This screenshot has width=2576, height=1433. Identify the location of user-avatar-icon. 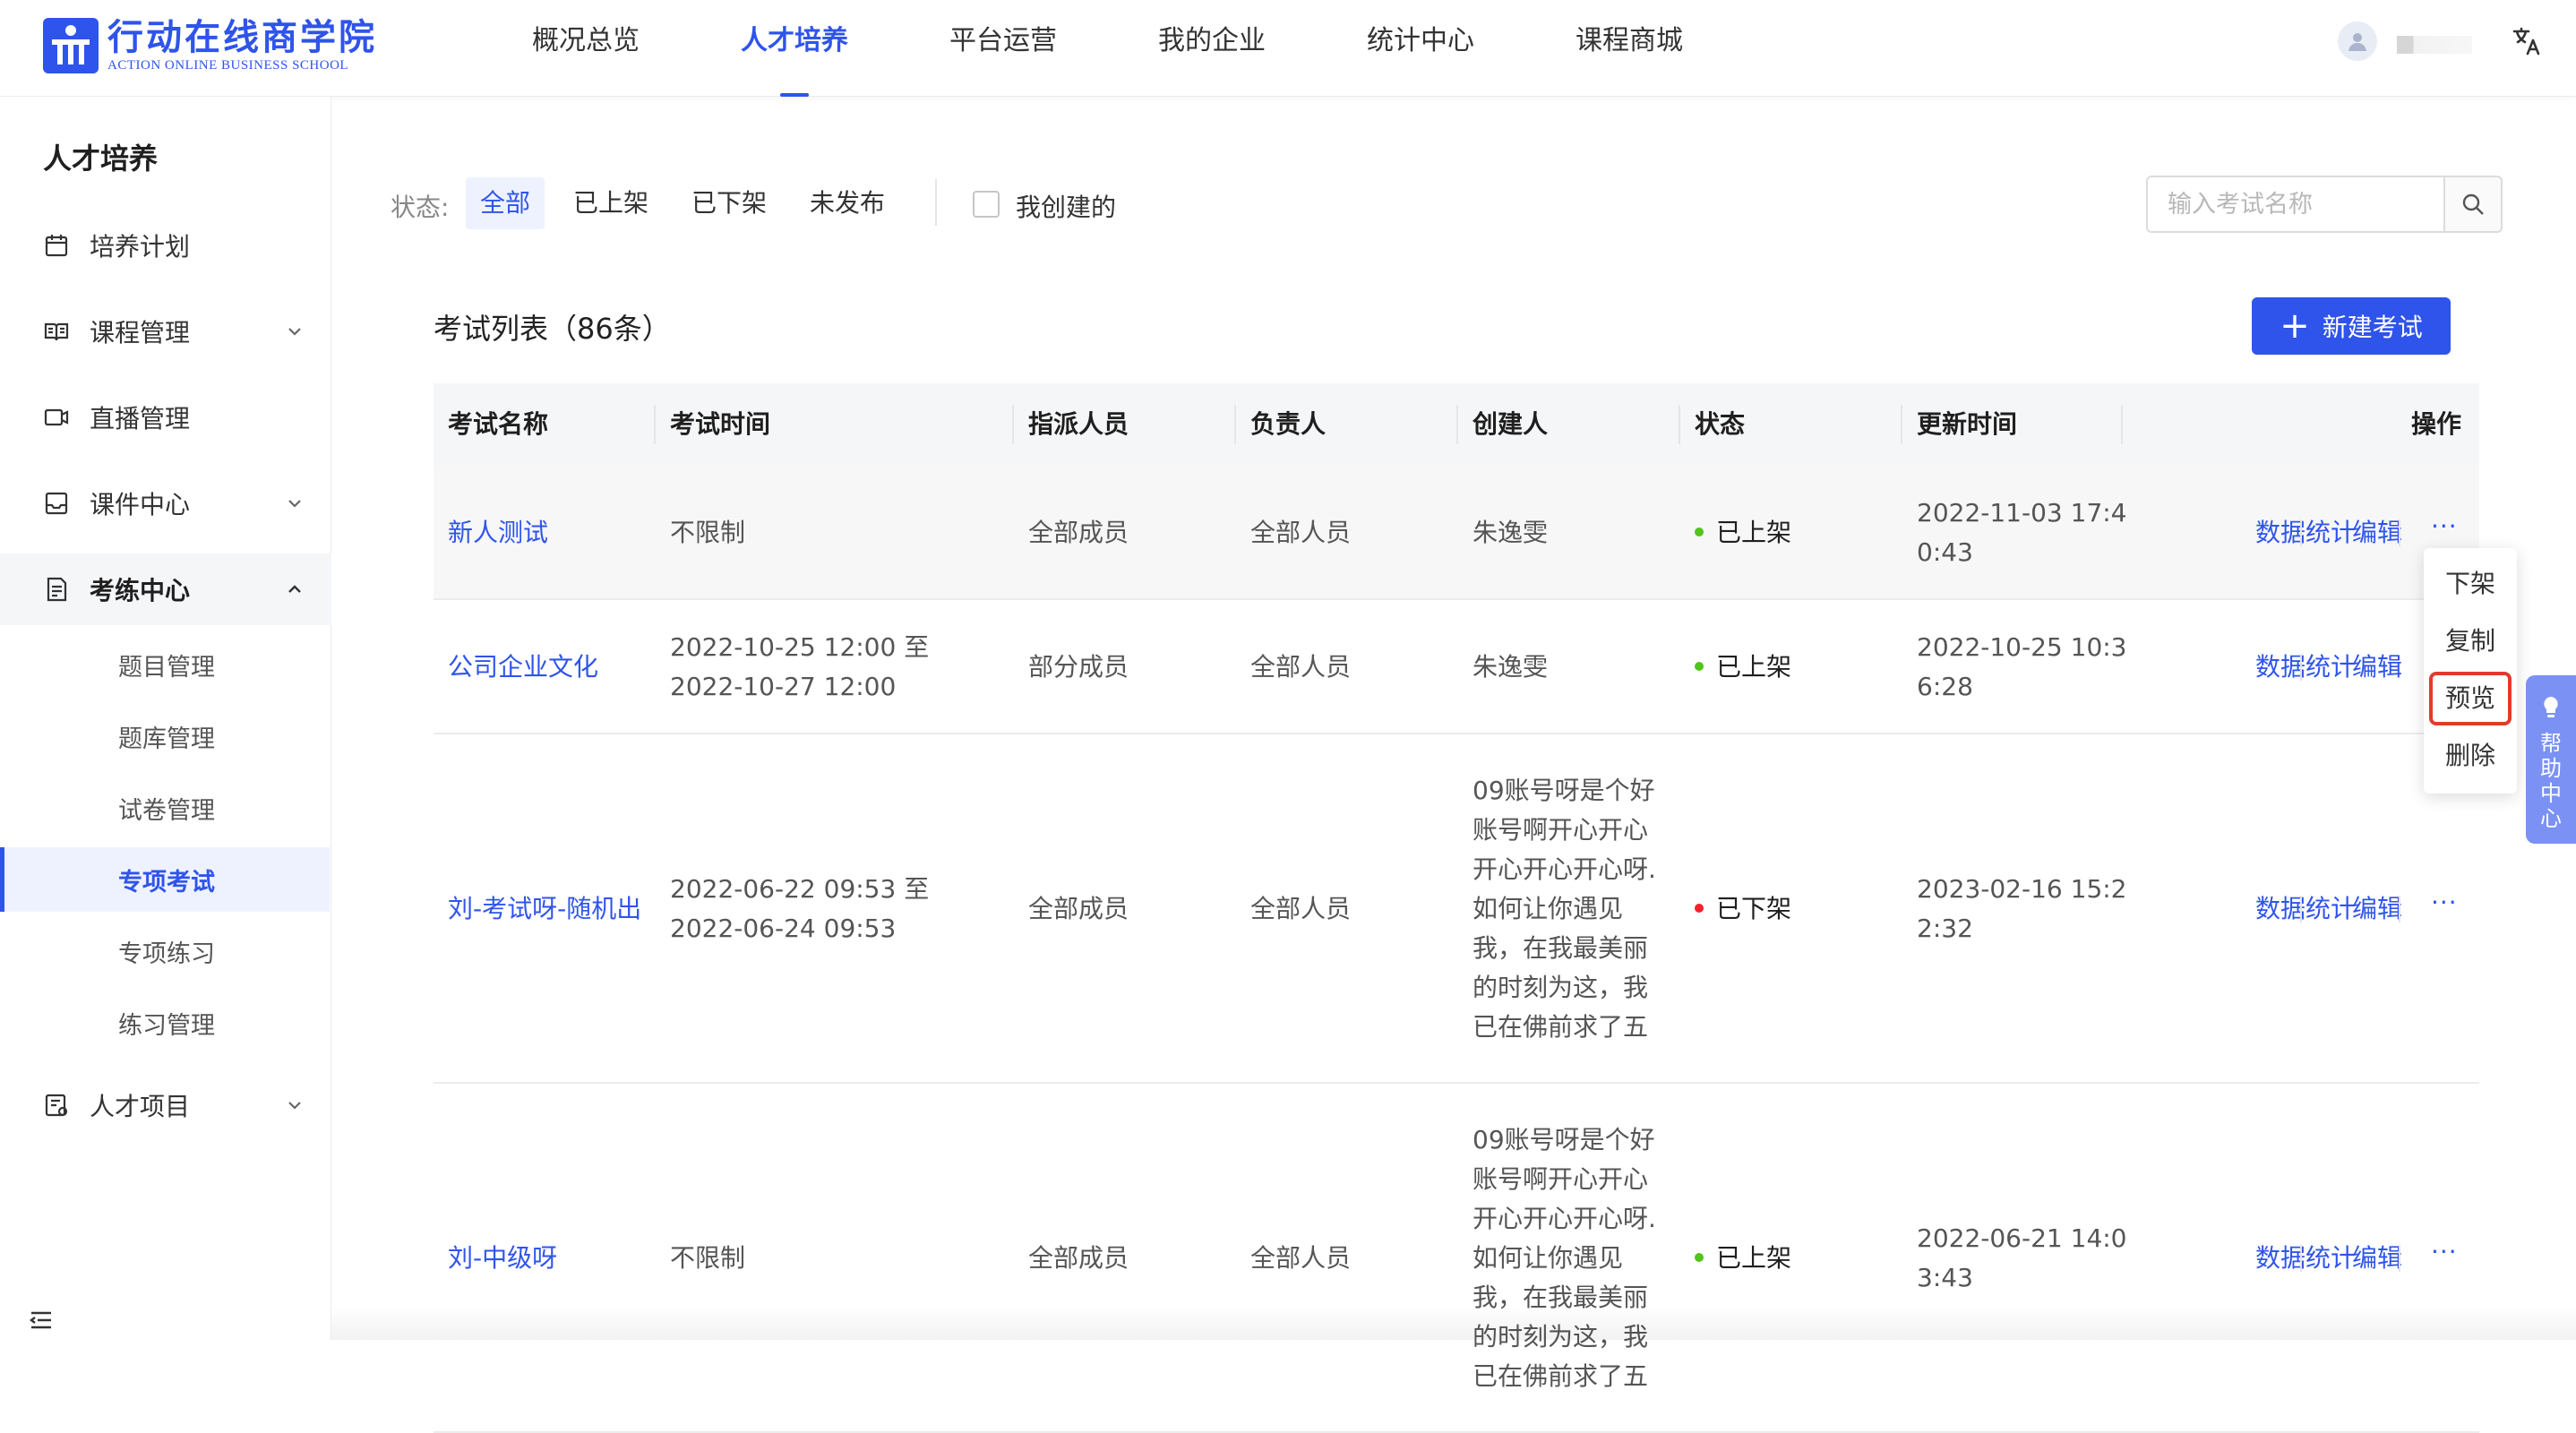
(2357, 41).